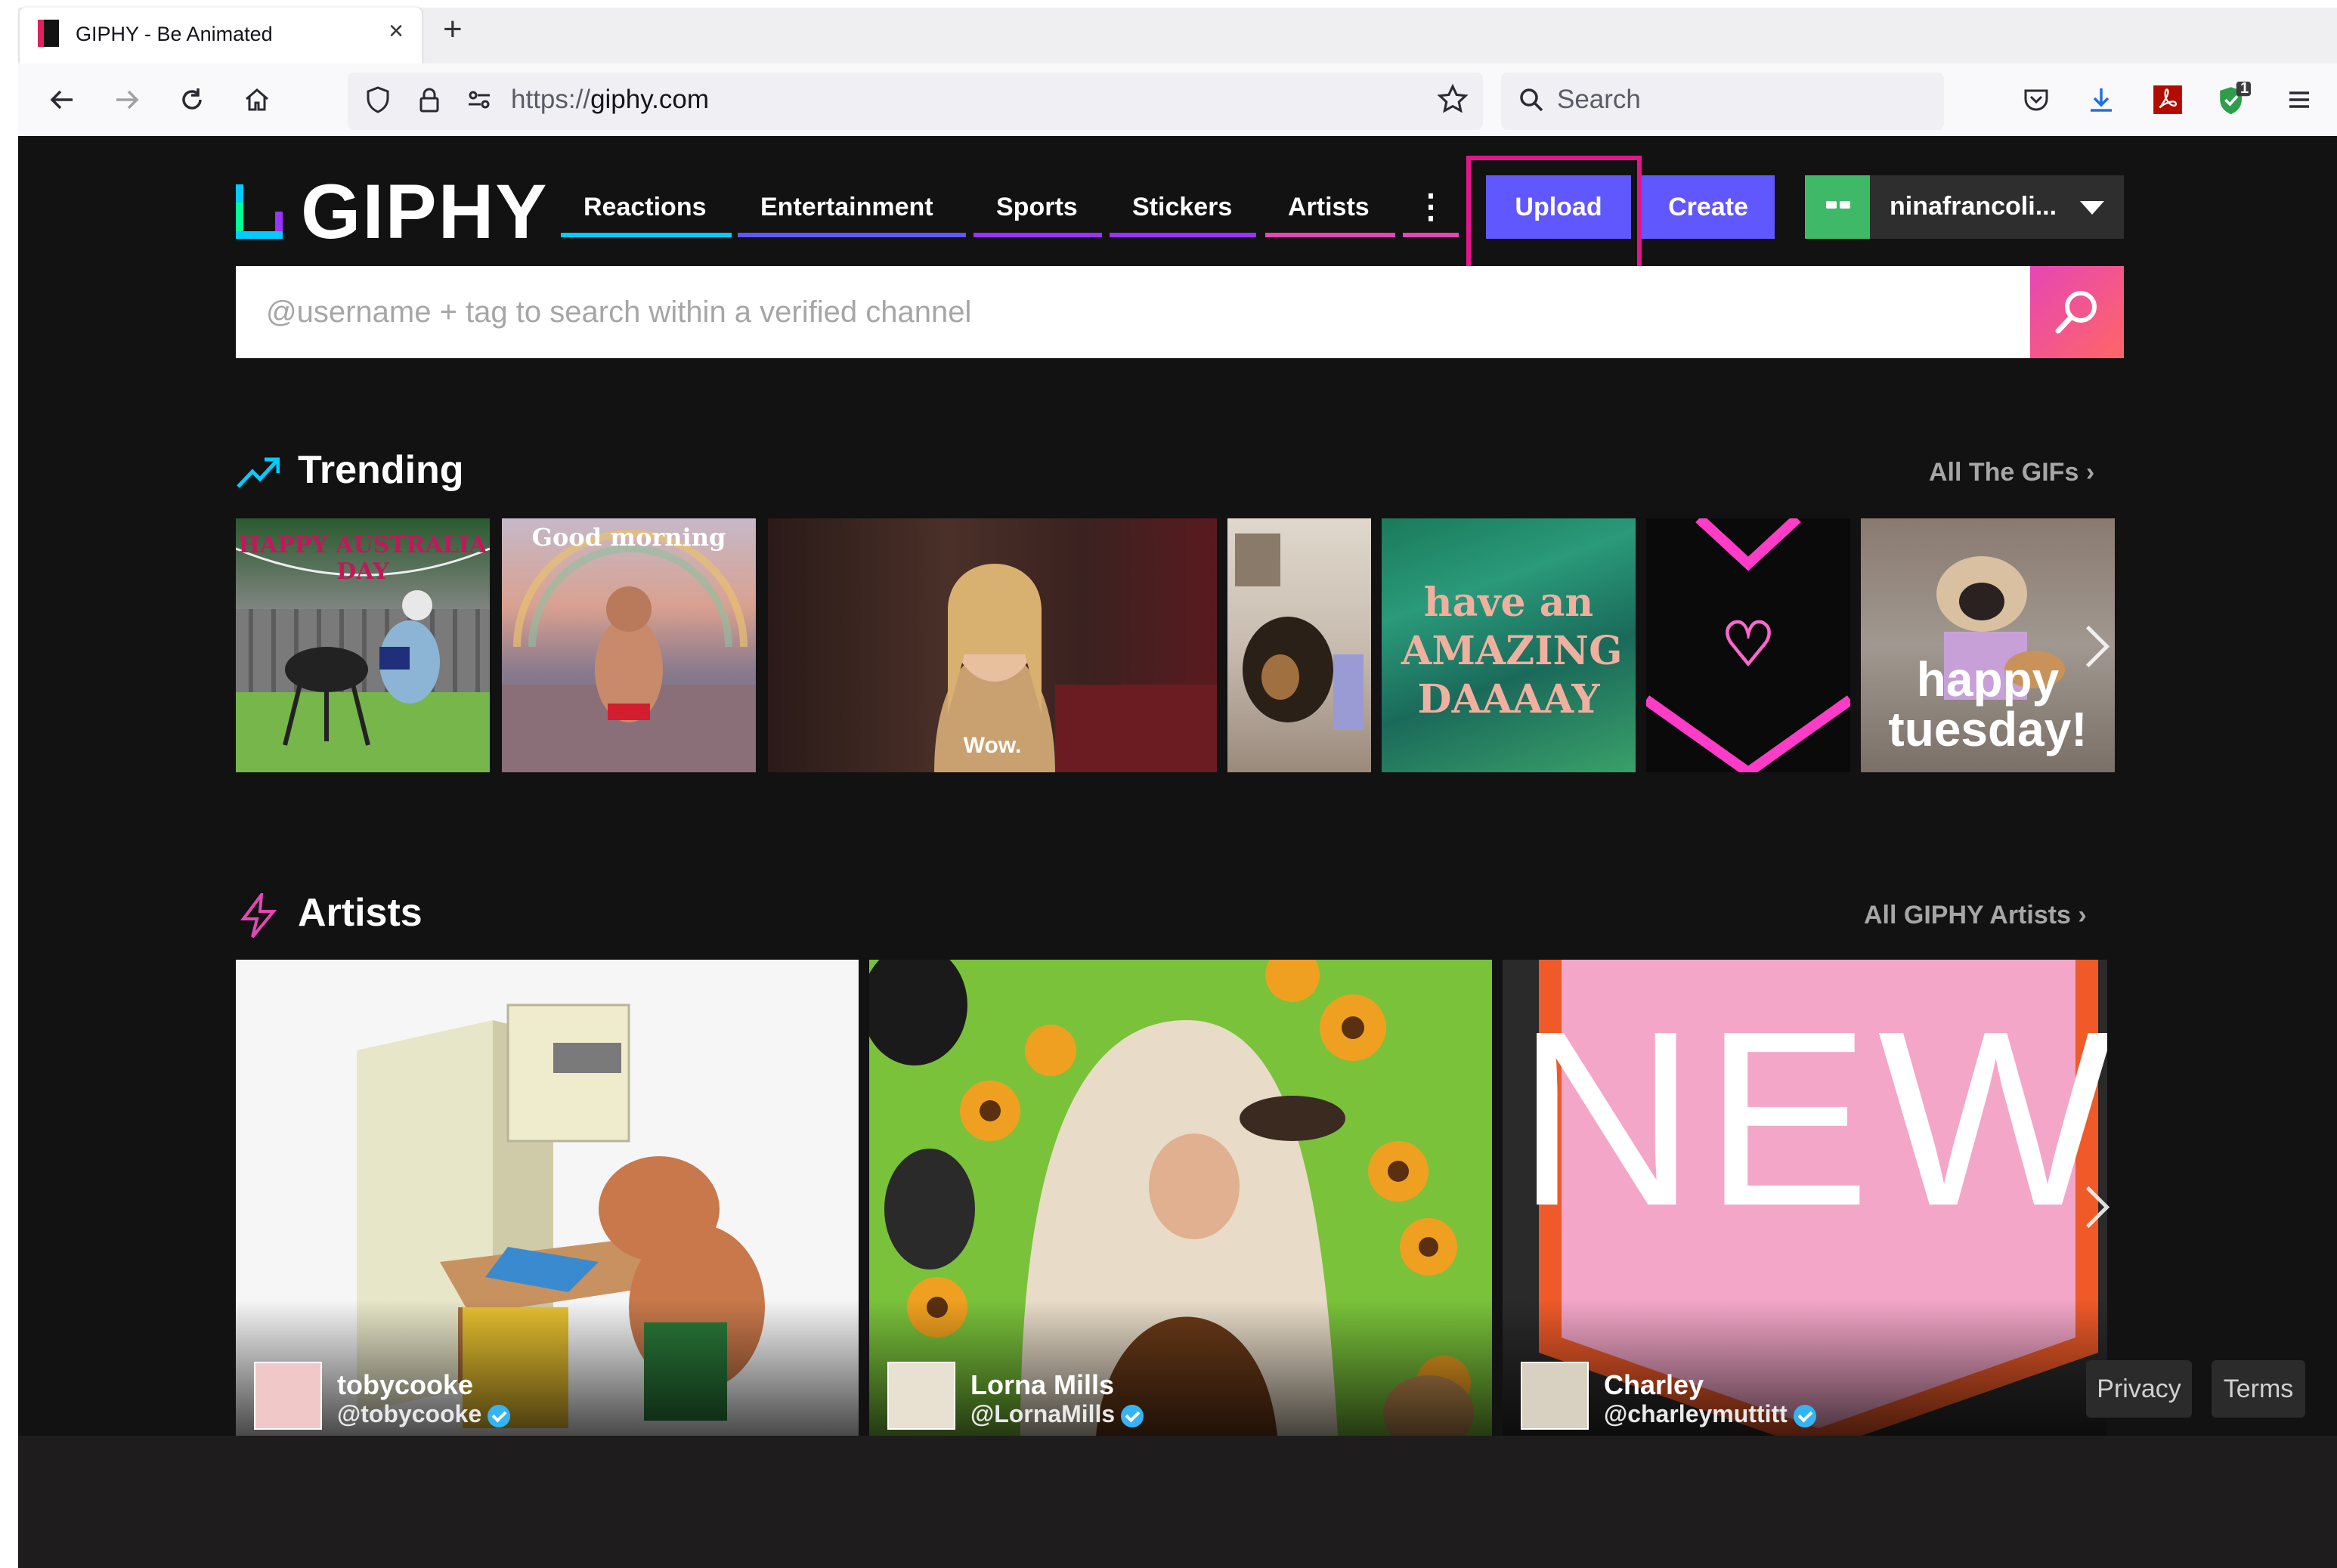 This screenshot has width=2337, height=1568. What do you see at coordinates (1043, 1414) in the screenshot?
I see `artist-handle-text: @LornaMills` at bounding box center [1043, 1414].